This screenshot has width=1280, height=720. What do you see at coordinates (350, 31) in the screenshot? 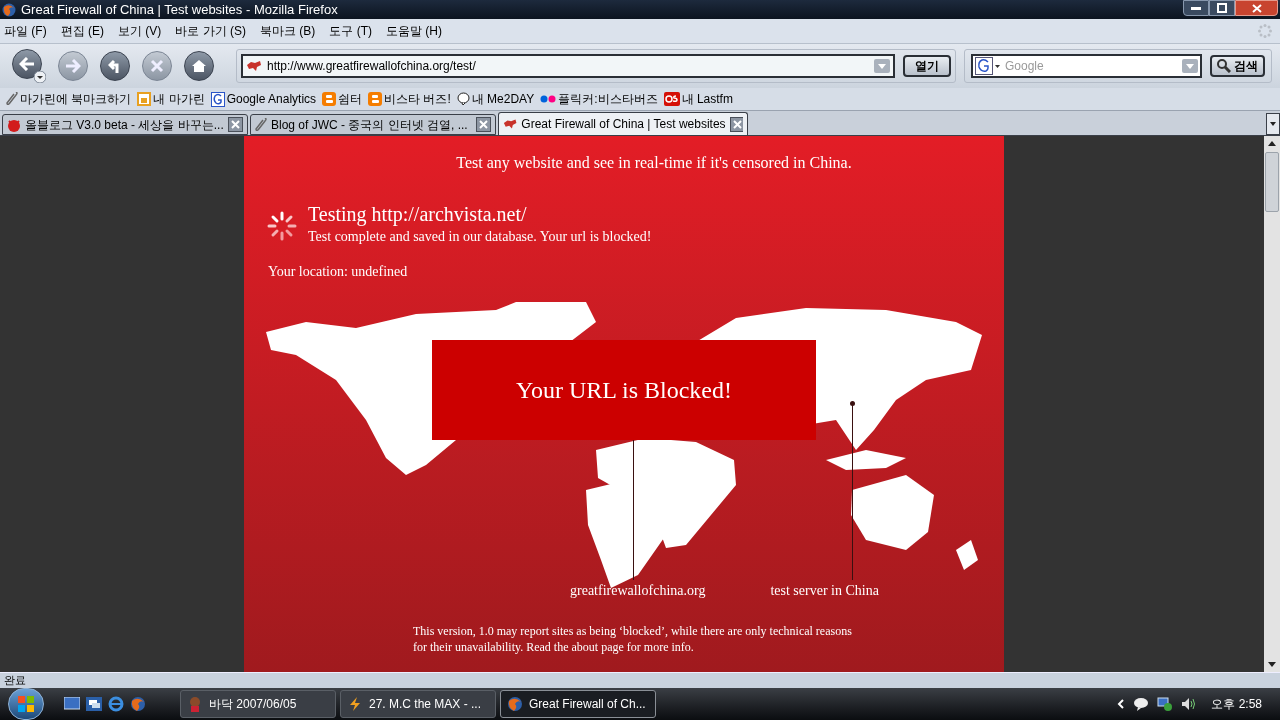
I see `menu-item: 도구 (T)` at bounding box center [350, 31].